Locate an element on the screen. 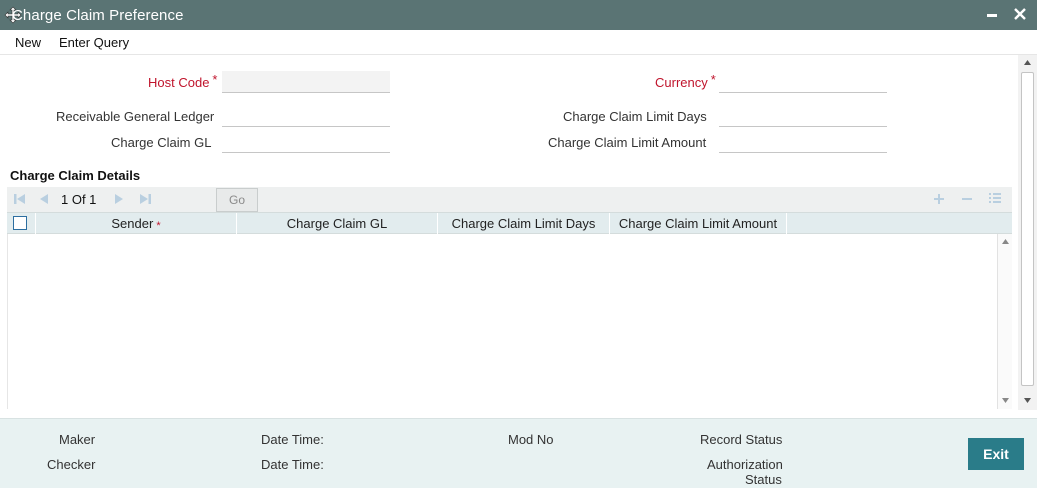 The image size is (1037, 488). receivable-gl-field is located at coordinates (306, 116).